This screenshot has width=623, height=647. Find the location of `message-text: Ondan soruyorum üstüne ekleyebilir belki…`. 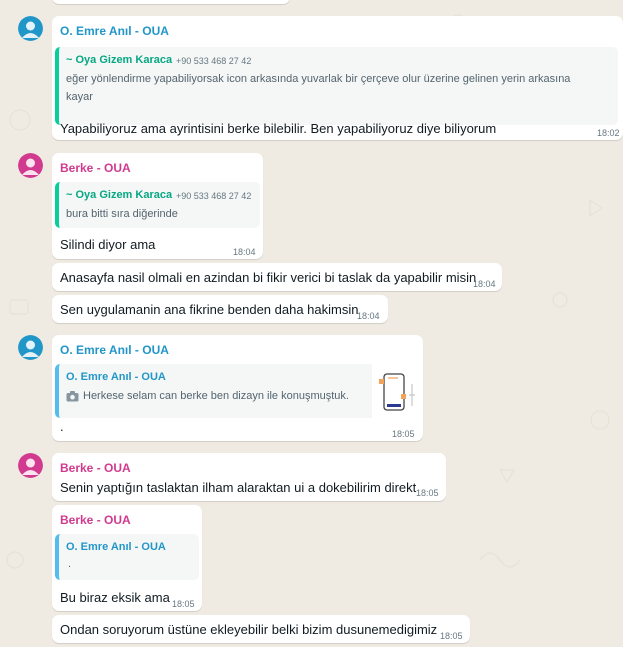

message-text: Ondan soruyorum üstüne ekleyebilir belki… is located at coordinates (249, 629).